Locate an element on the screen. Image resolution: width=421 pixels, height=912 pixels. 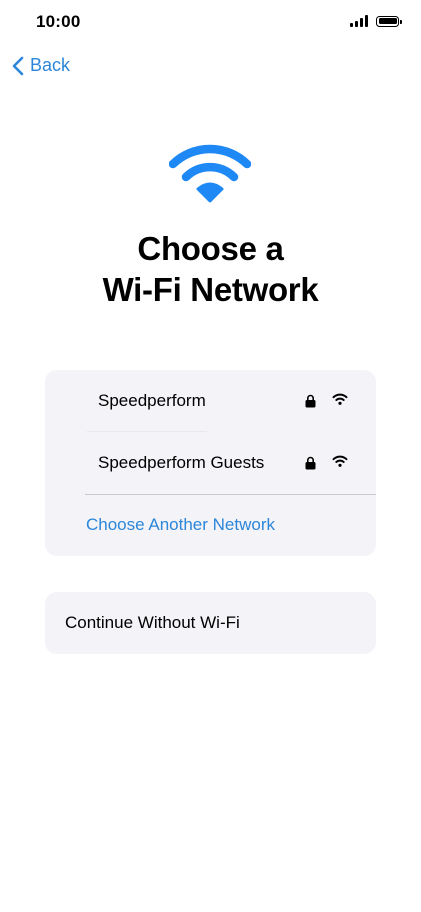
status-time: 10:00 is located at coordinates (58, 21).